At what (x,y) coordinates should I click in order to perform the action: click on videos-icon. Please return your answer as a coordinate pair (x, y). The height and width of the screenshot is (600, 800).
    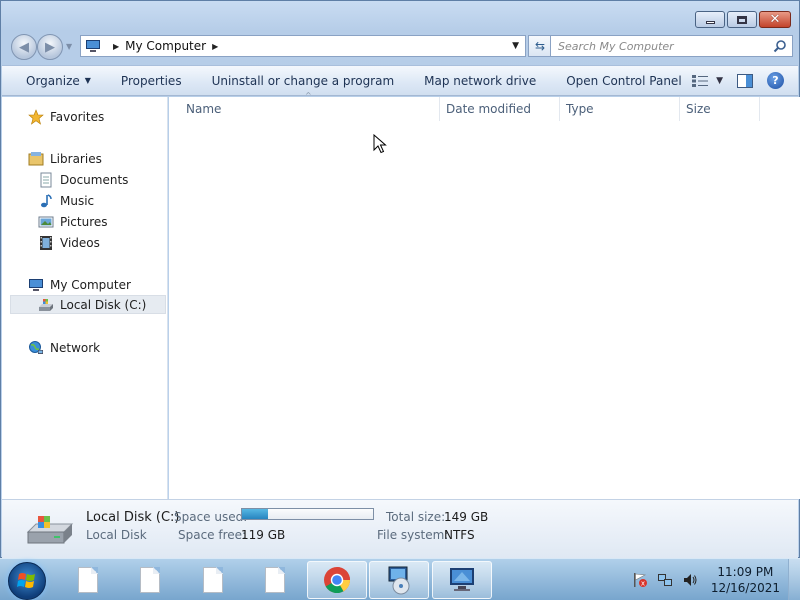
    Looking at the image, I should click on (46, 243).